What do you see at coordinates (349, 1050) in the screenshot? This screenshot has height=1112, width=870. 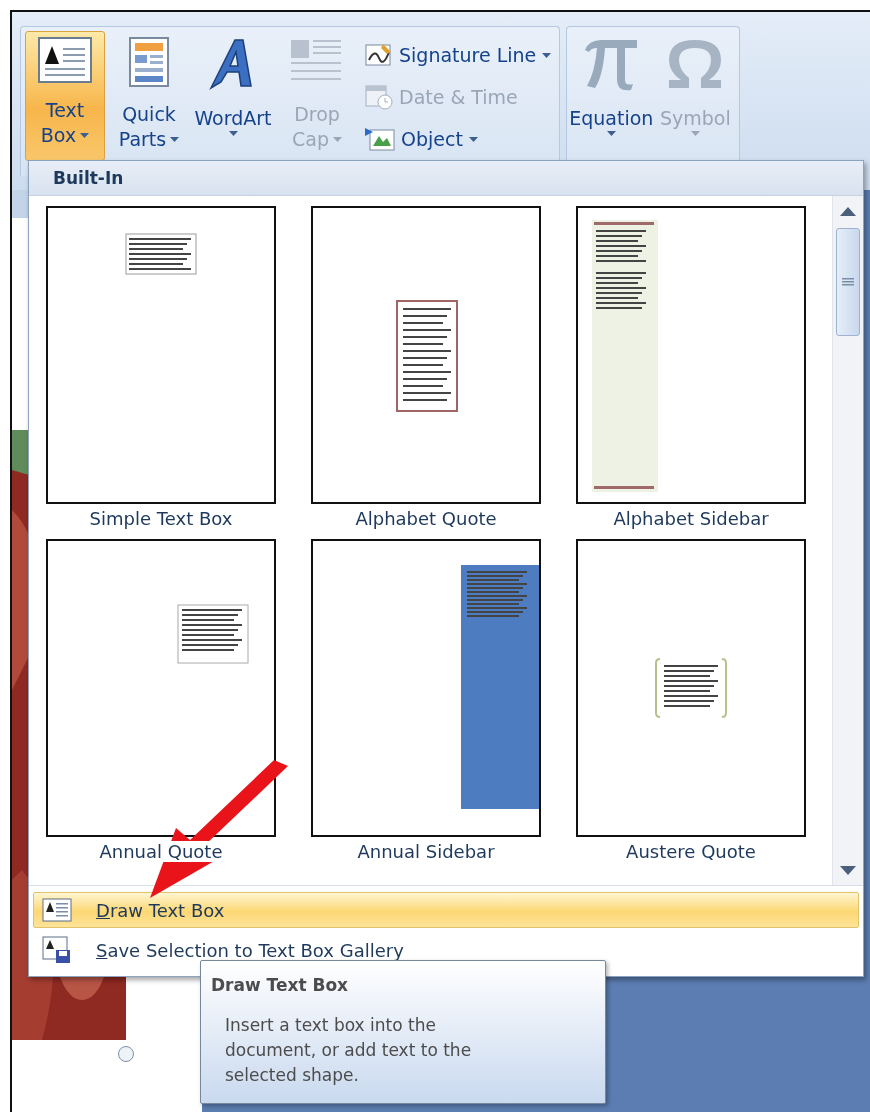 I see `tooltip-text: Insert a text box into the document, or add text to the selected shape.` at bounding box center [349, 1050].